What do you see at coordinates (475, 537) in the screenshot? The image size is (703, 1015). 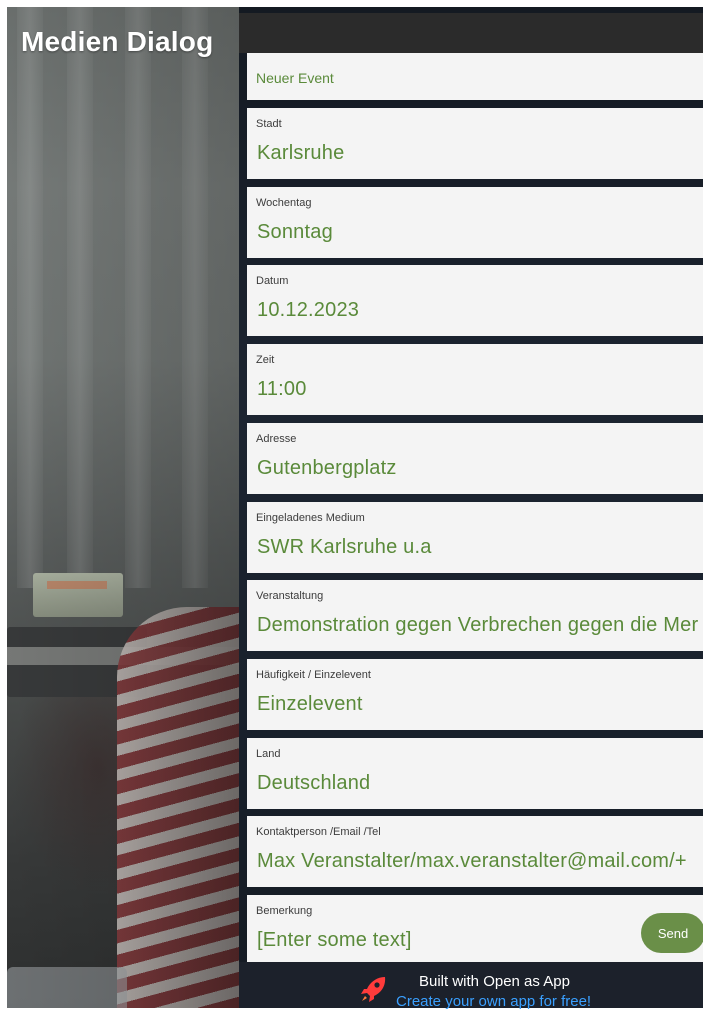 I see `field-eingeladenes-medium: Eingeladenes Medium SWR Karlsruhe u.a` at bounding box center [475, 537].